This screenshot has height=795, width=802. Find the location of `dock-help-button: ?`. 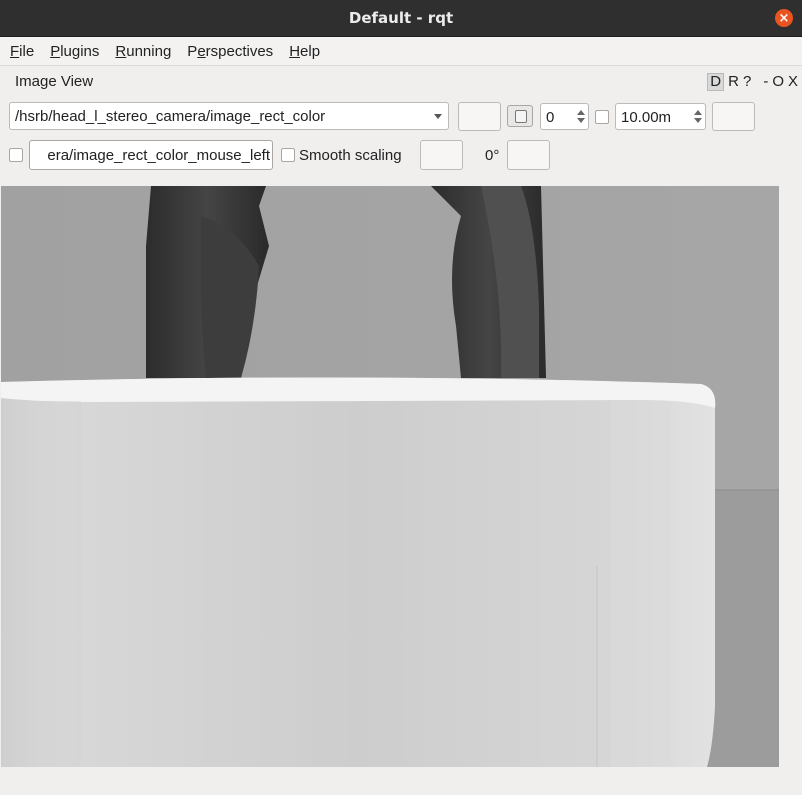

dock-help-button: ? is located at coordinates (747, 82).